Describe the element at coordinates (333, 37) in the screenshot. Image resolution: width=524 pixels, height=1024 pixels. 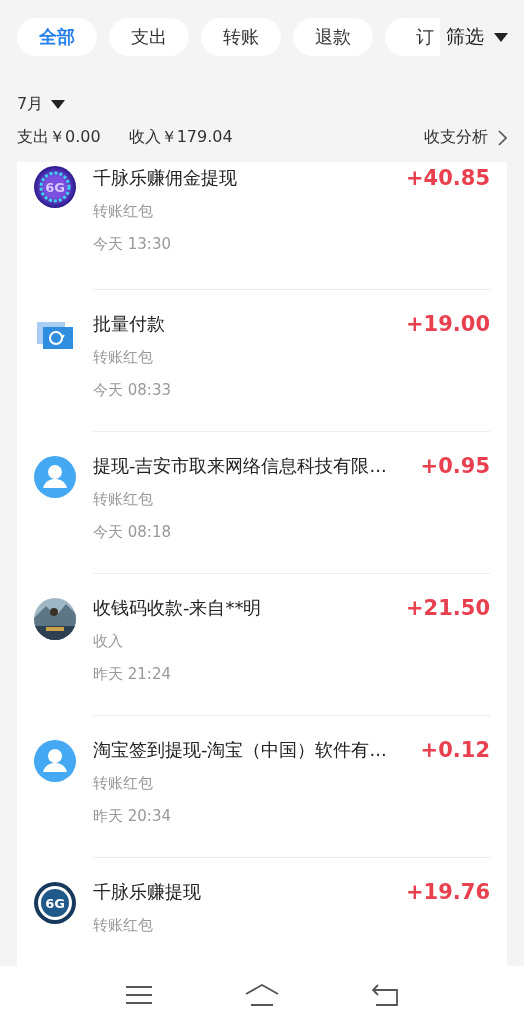
I see `filter-tab: 退款` at that location.